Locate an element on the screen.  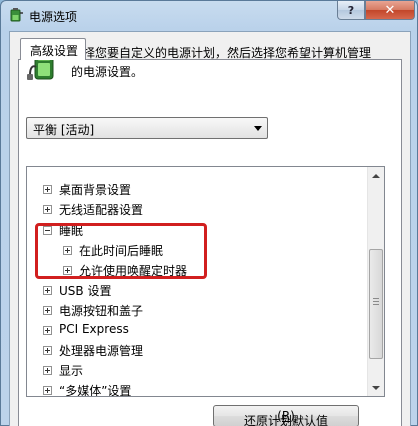
scroll-up-button is located at coordinates (376, 175).